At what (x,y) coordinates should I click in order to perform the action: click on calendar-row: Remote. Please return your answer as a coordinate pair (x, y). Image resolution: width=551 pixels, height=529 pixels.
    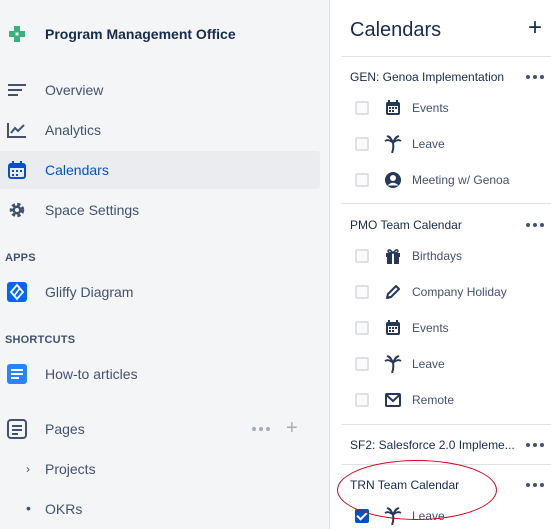
    Looking at the image, I should click on (441, 400).